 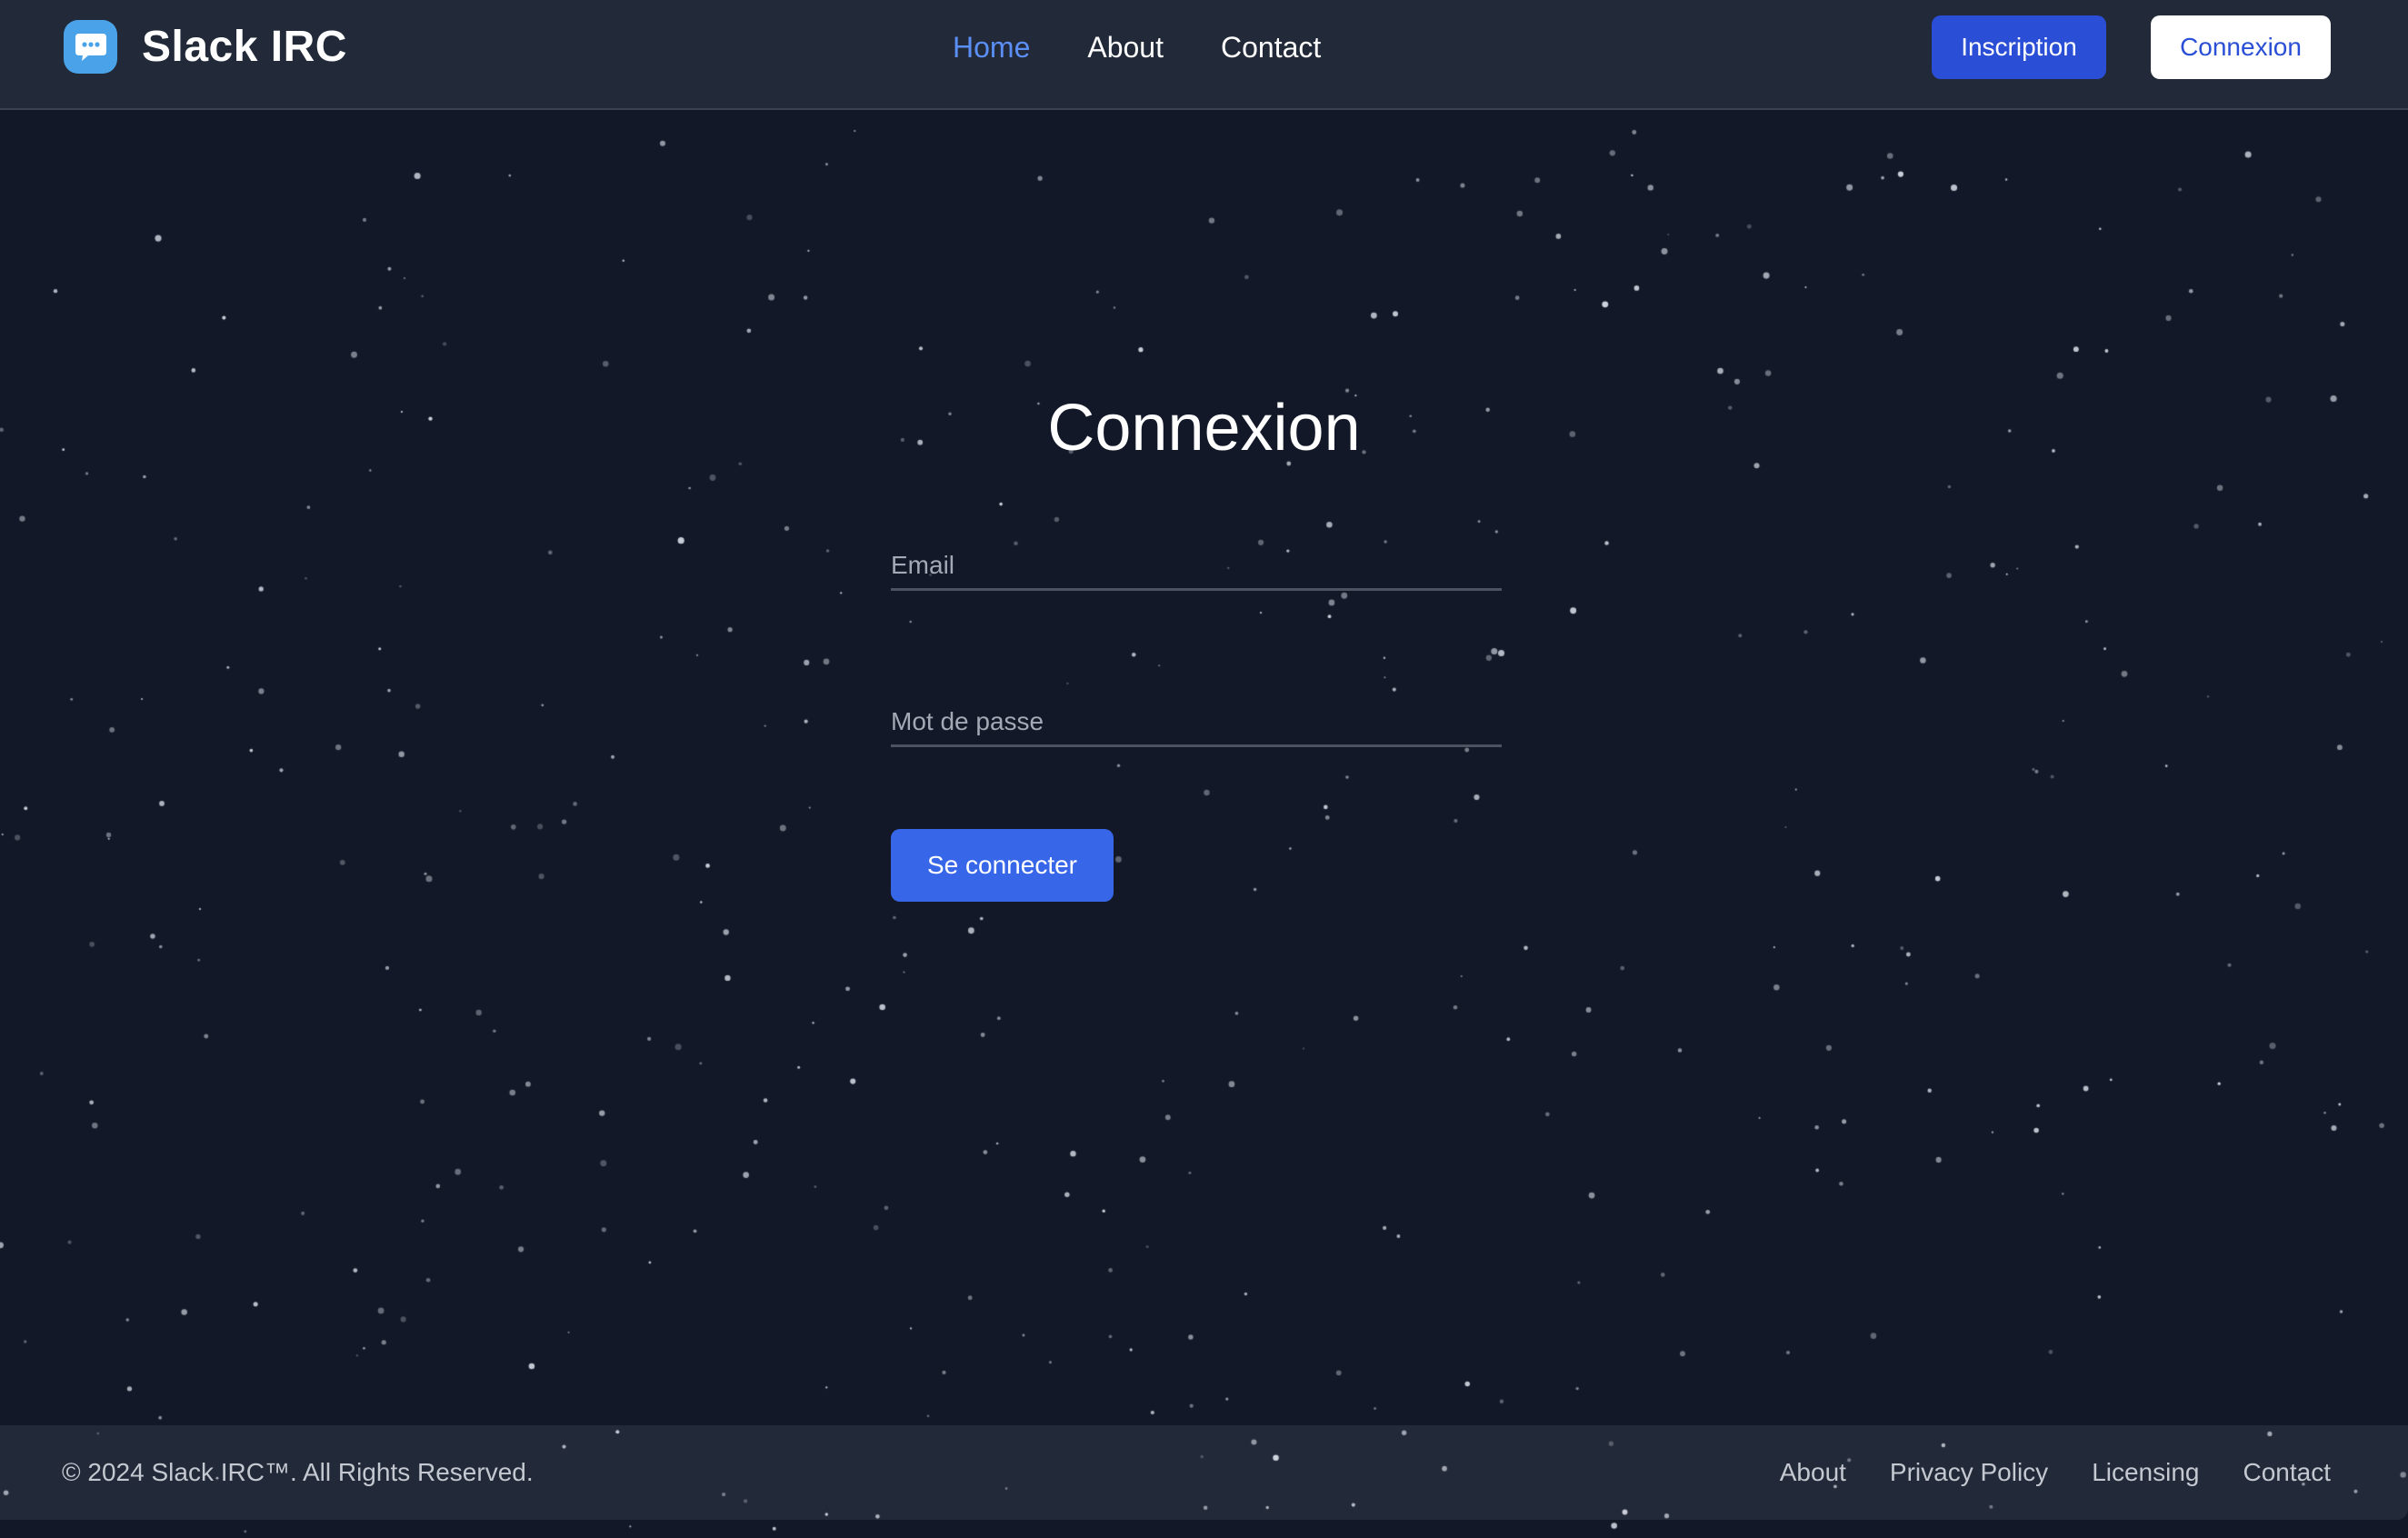 What do you see at coordinates (2145, 1472) in the screenshot?
I see `footer-licensing-link: Licensing` at bounding box center [2145, 1472].